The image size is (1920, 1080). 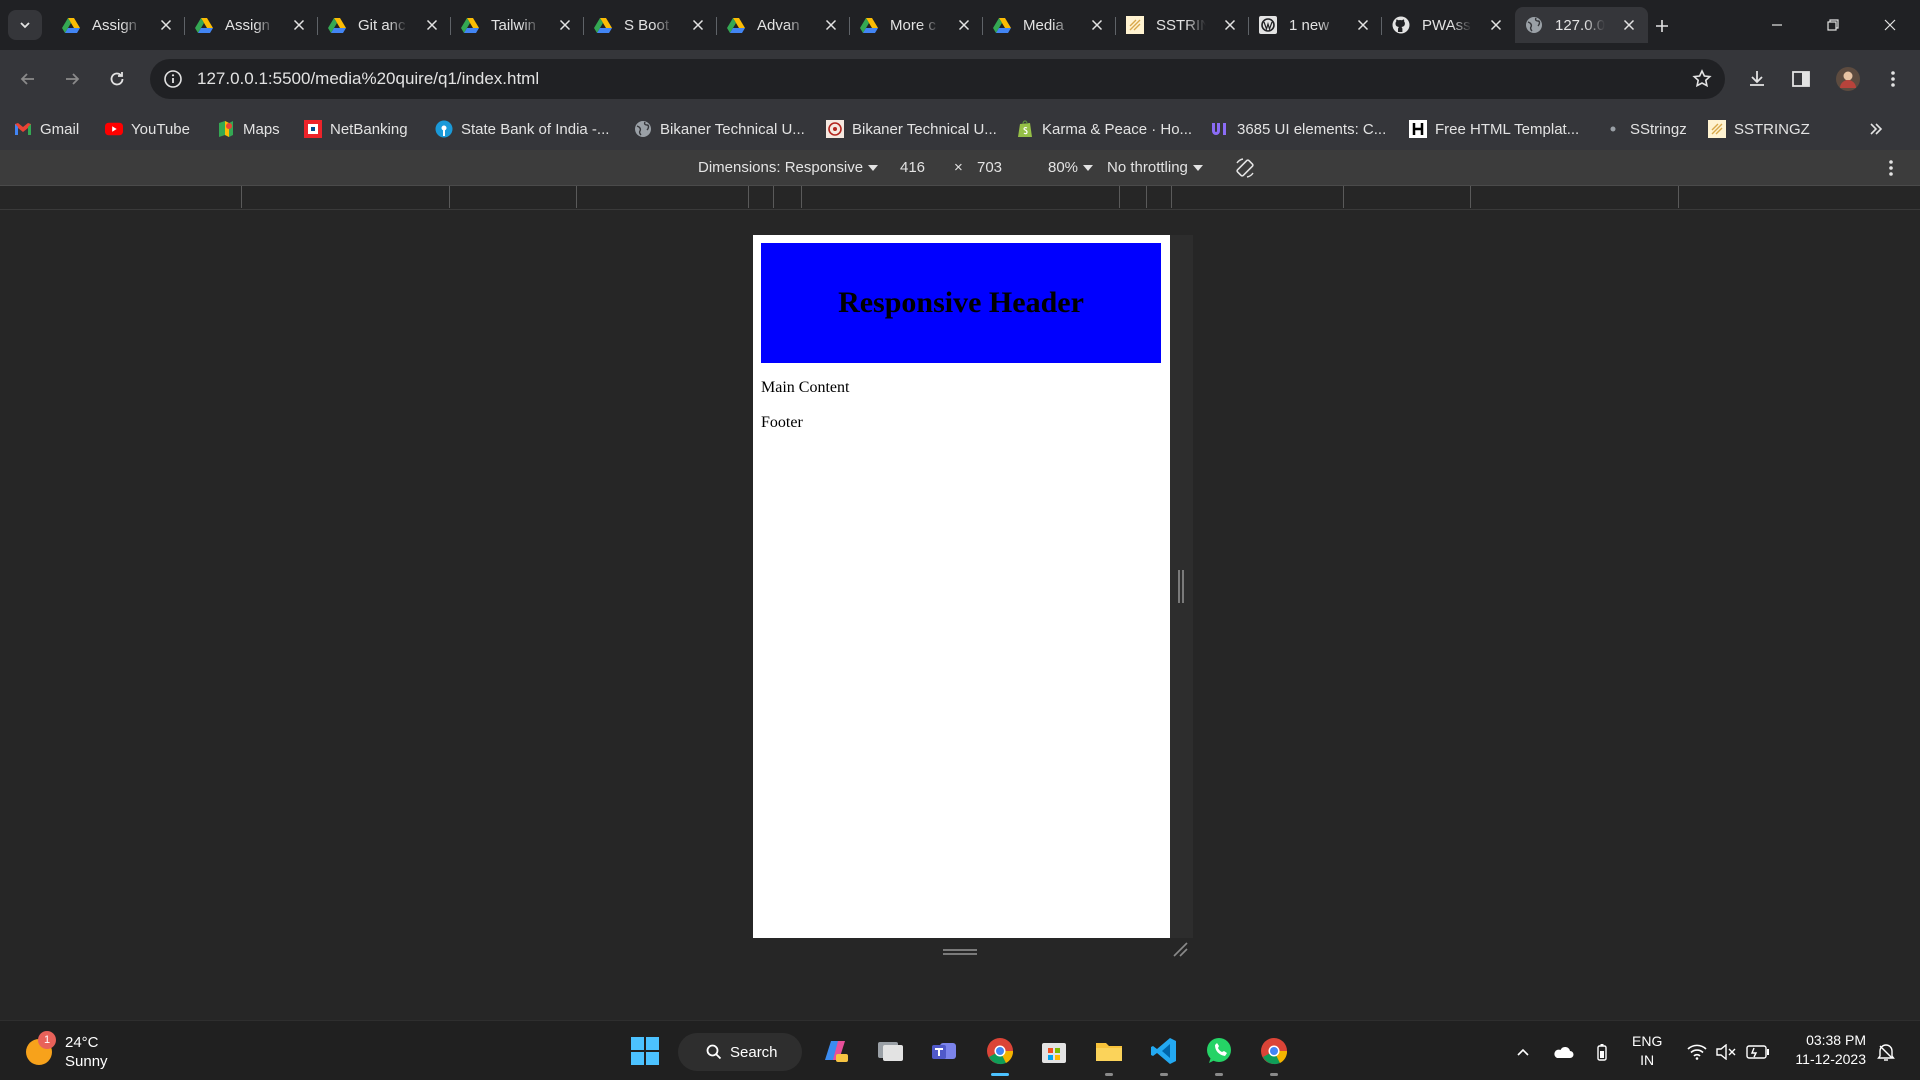 I want to click on back-button, so click(x=28, y=79).